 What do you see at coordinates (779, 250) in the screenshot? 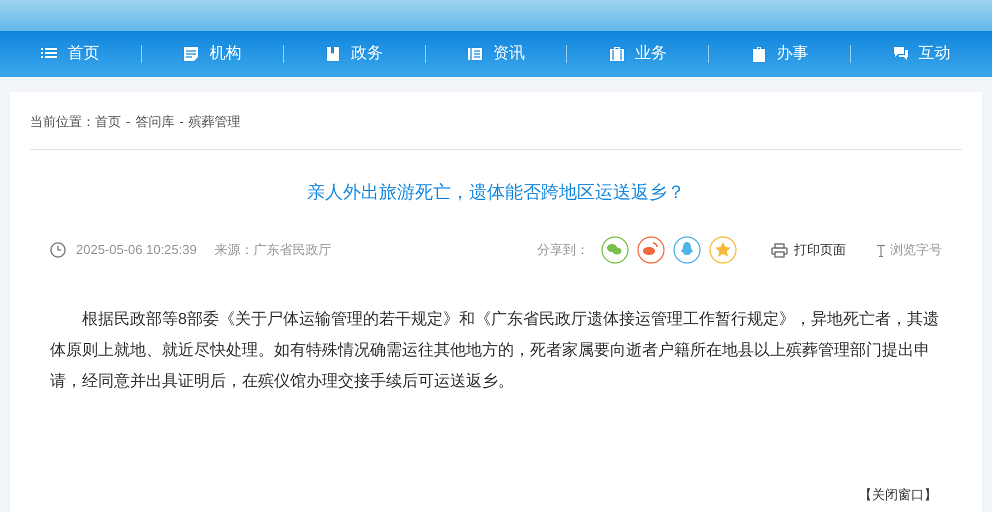
I see `printer-icon` at bounding box center [779, 250].